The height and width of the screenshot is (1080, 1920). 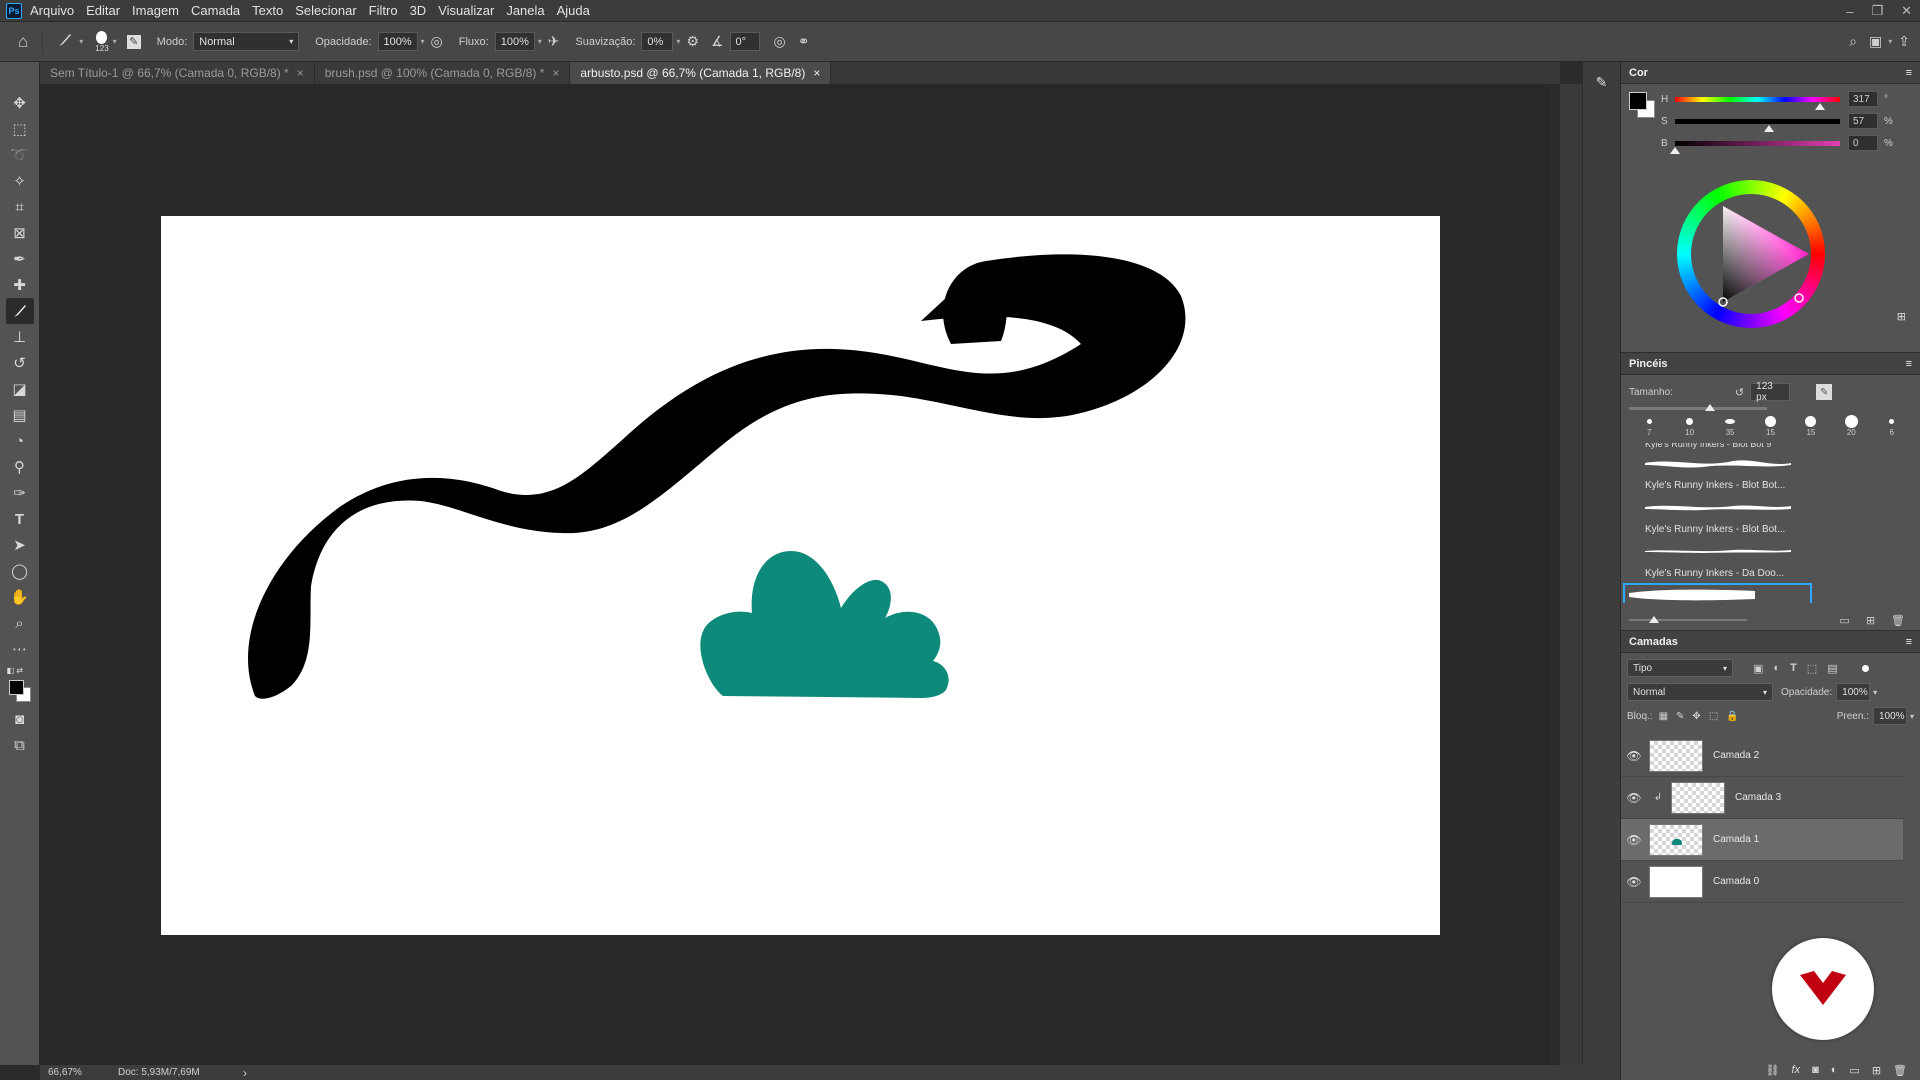 I want to click on smart-object-filter-icon: ▤, so click(x=1832, y=668).